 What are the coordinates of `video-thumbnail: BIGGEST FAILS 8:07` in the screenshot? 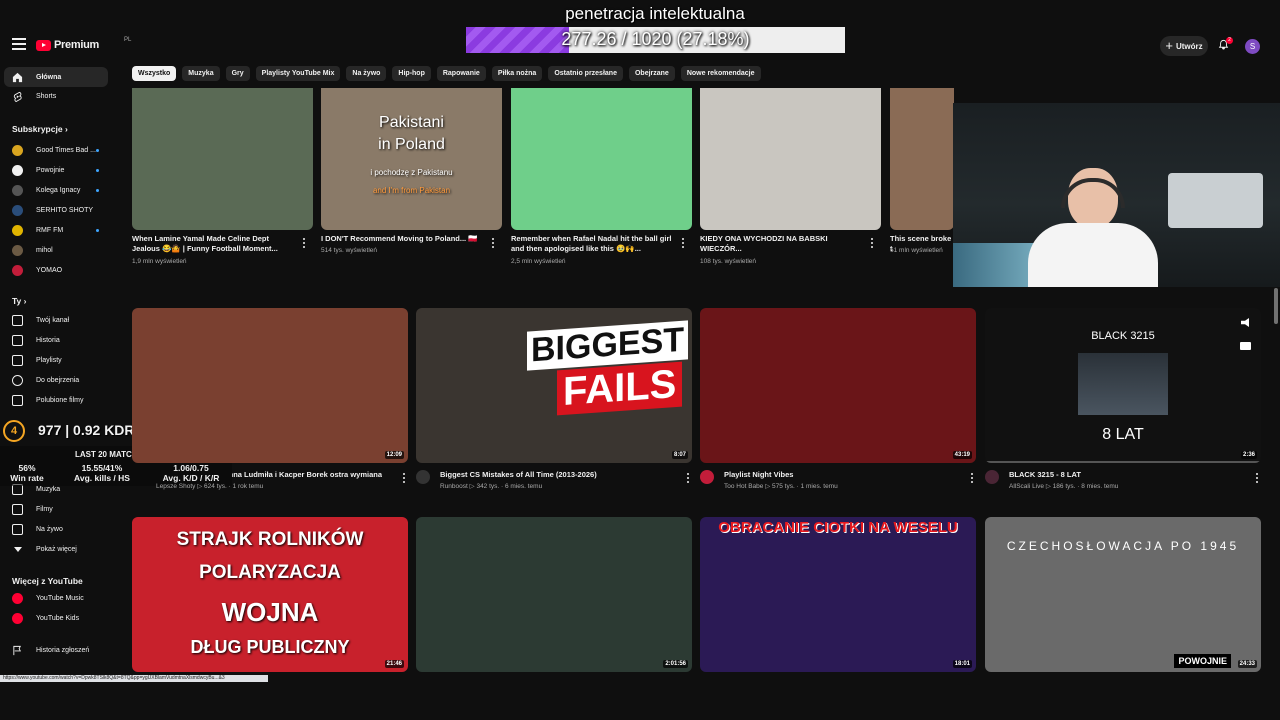 It's located at (554, 385).